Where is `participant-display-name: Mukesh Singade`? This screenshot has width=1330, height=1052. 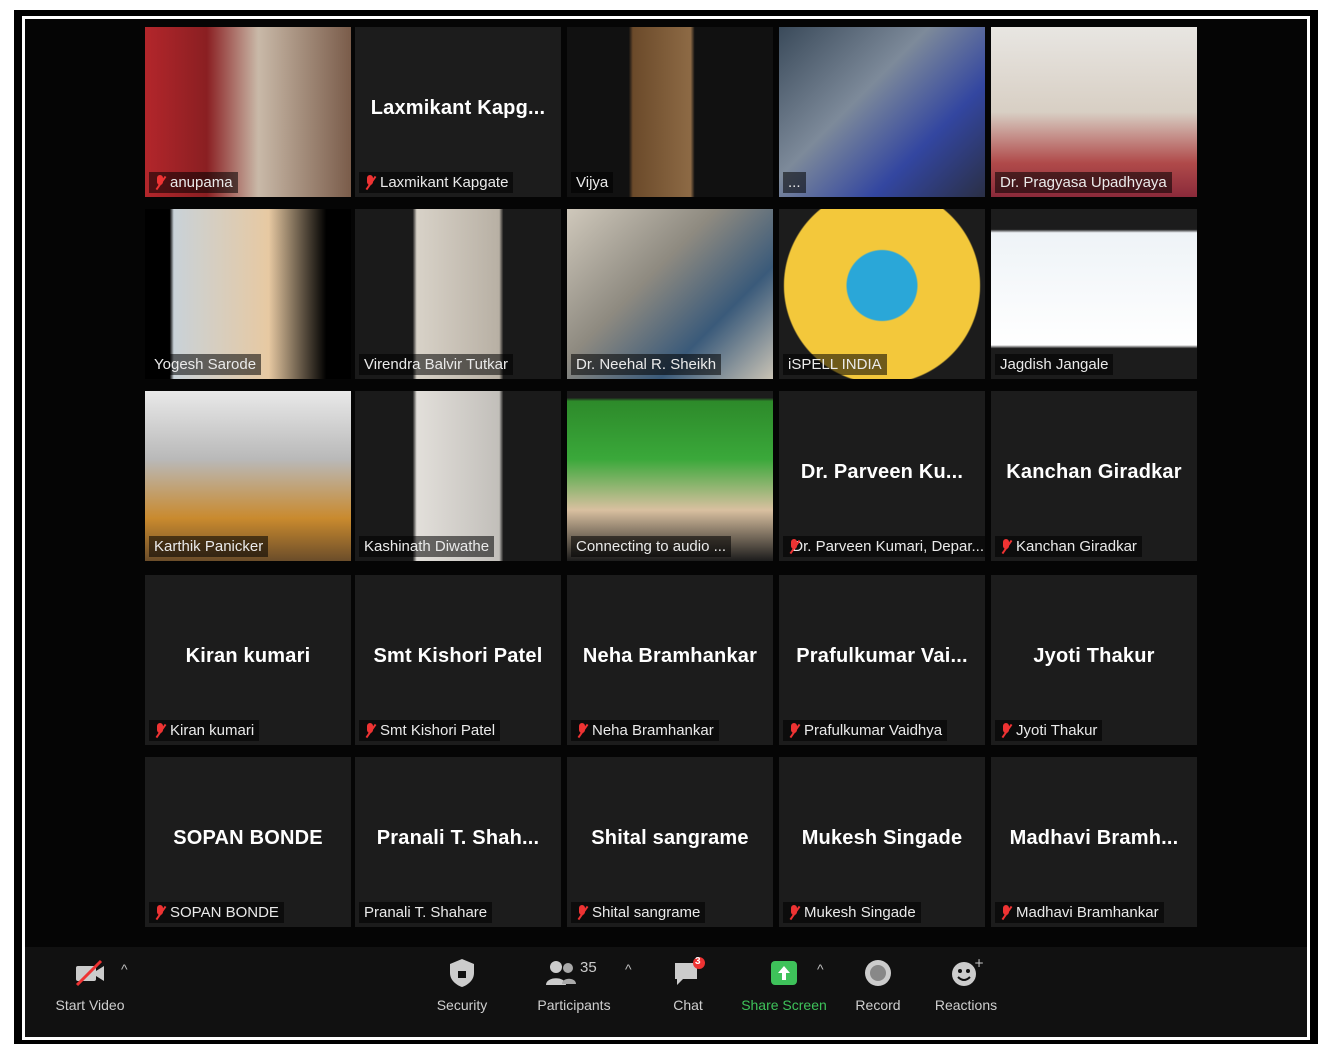 participant-display-name: Mukesh Singade is located at coordinates (882, 838).